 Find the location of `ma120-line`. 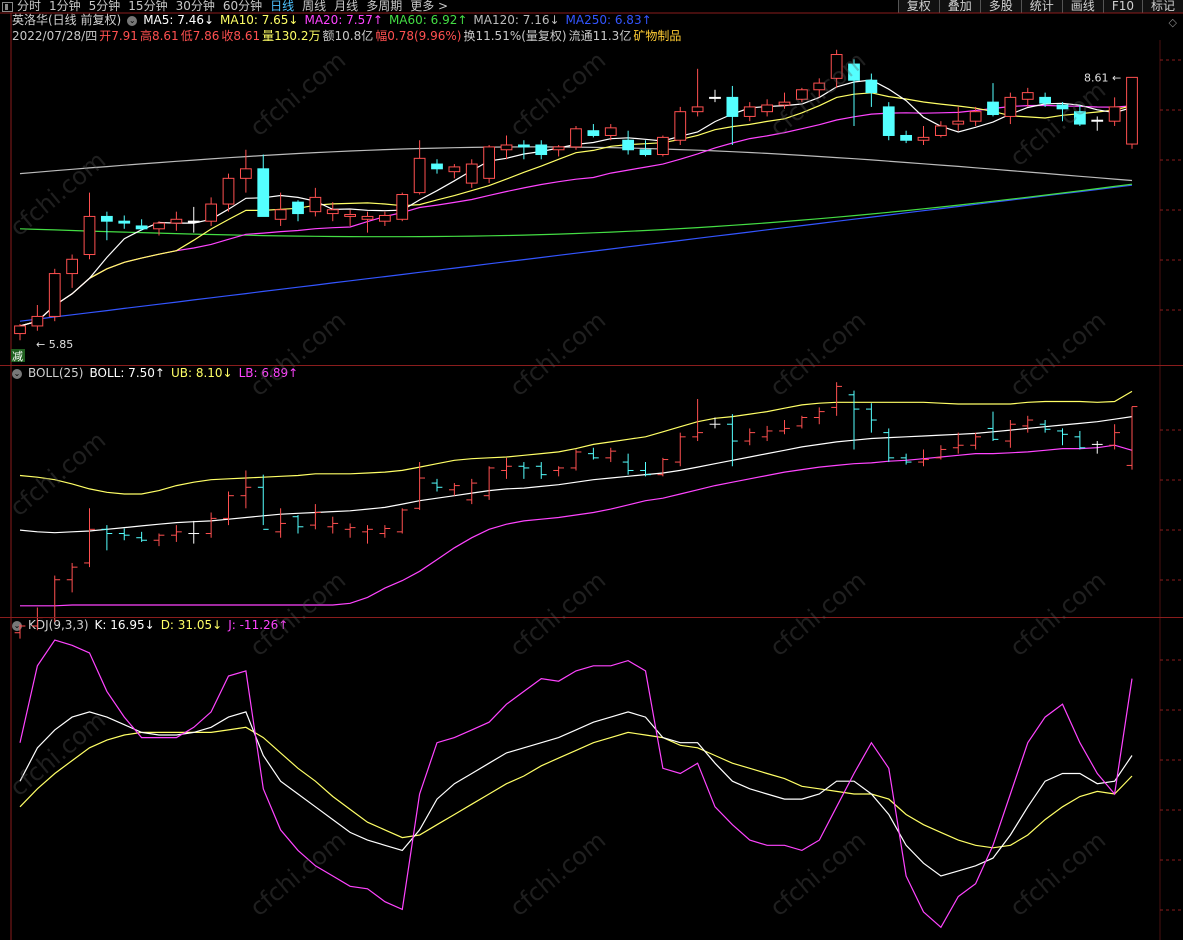

ma120-line is located at coordinates (576, 164).